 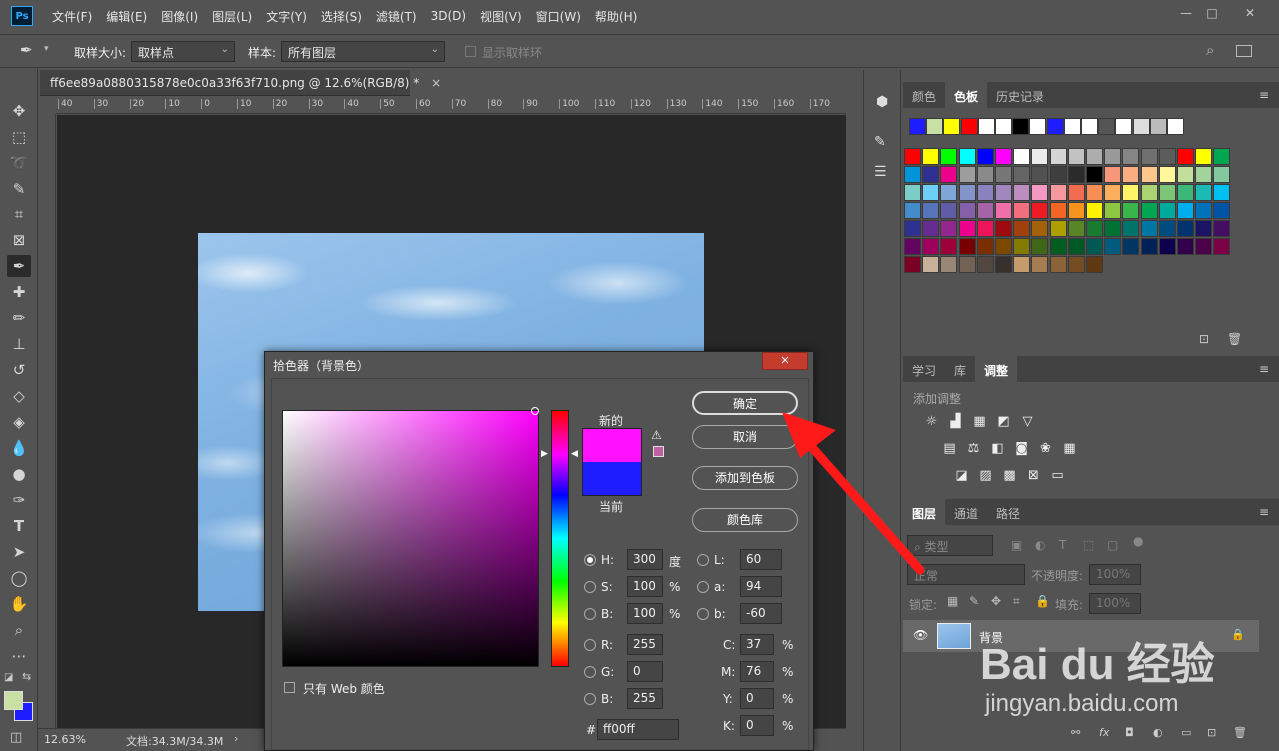 What do you see at coordinates (46, 49) in the screenshot?
I see `chevron-down-icon: ▾` at bounding box center [46, 49].